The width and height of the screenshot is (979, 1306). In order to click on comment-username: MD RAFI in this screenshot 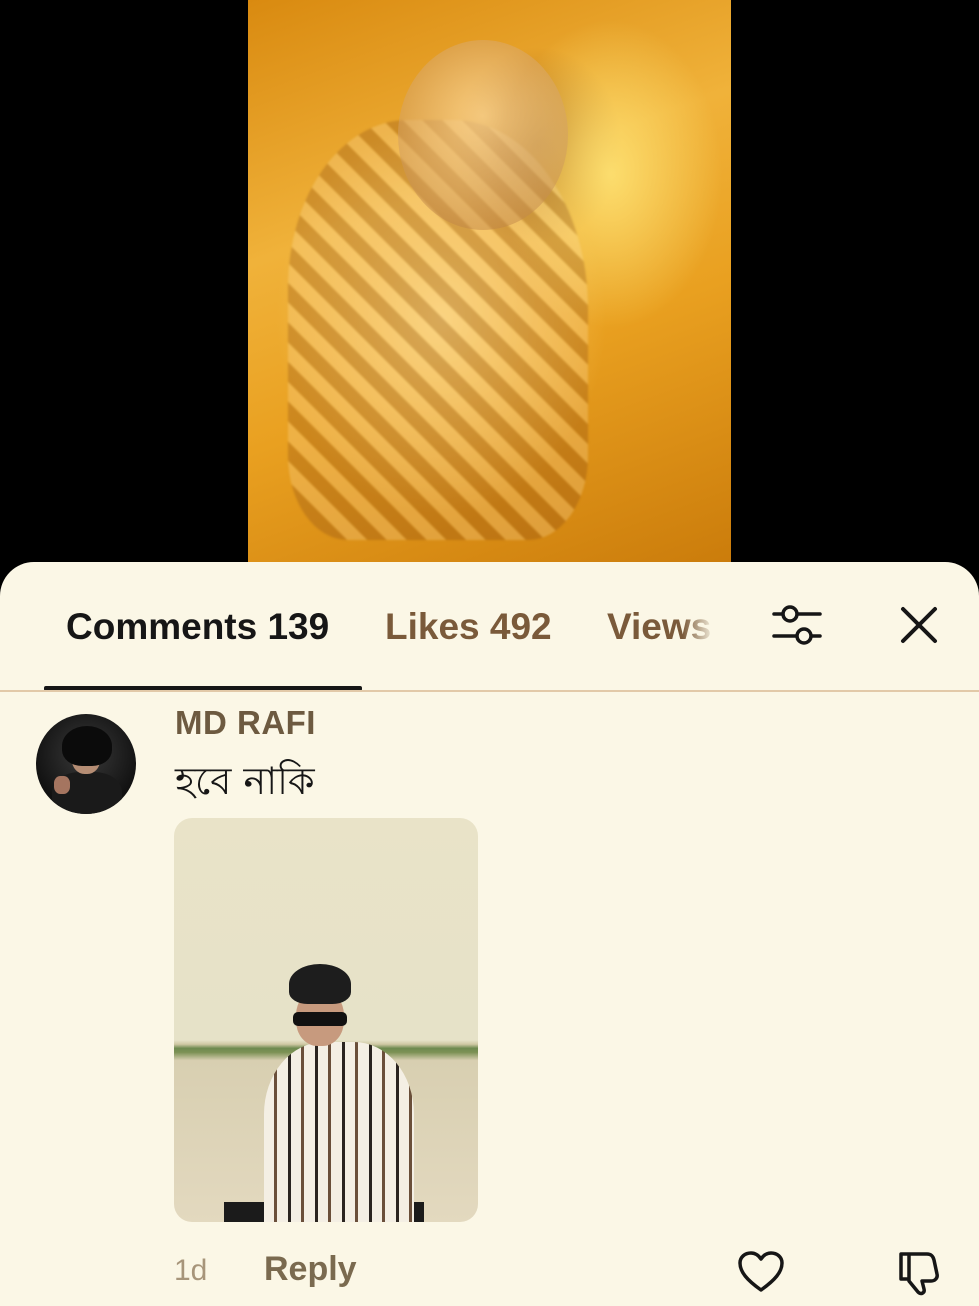, I will do `click(245, 723)`.